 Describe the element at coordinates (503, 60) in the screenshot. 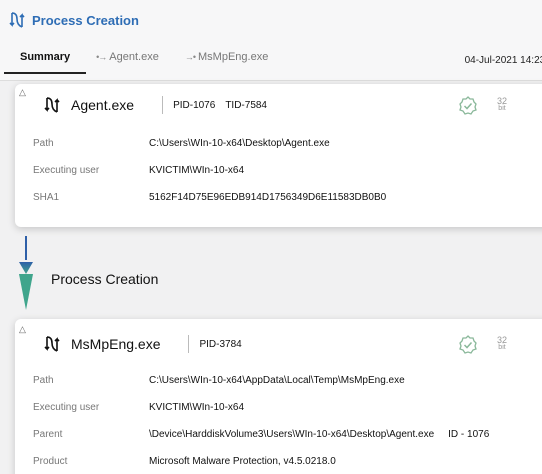

I see `timestamp: 04-Jul-2021 14:23:` at that location.